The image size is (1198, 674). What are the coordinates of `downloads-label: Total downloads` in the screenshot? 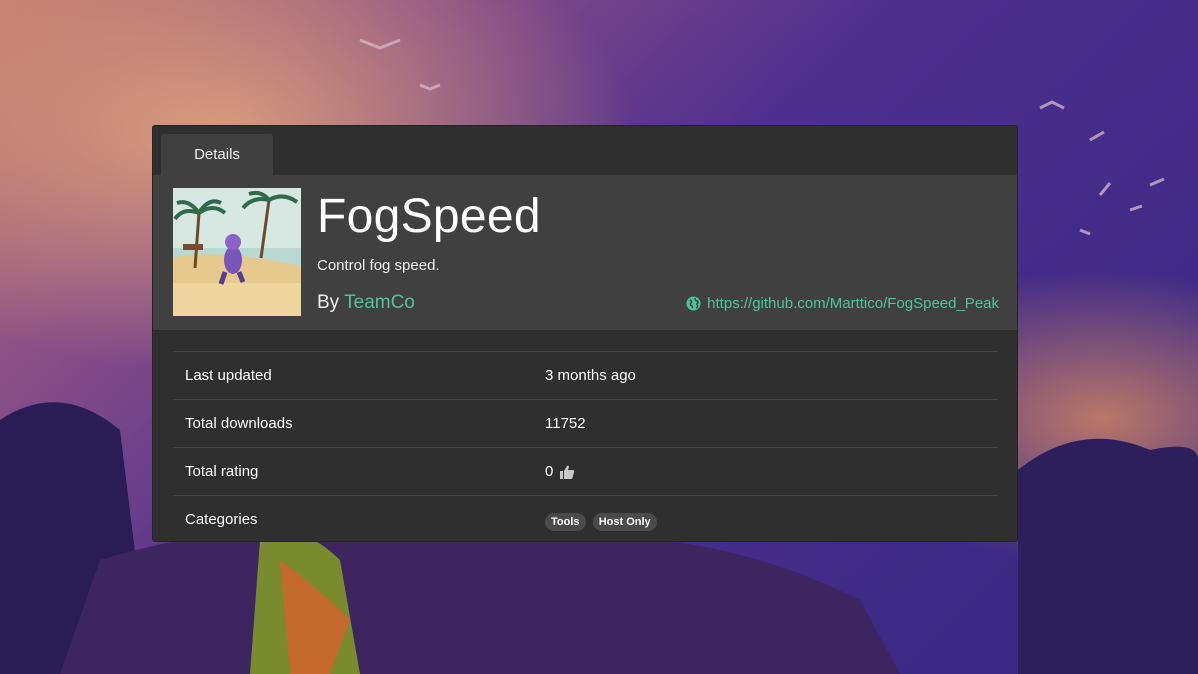 It's located at (239, 423).